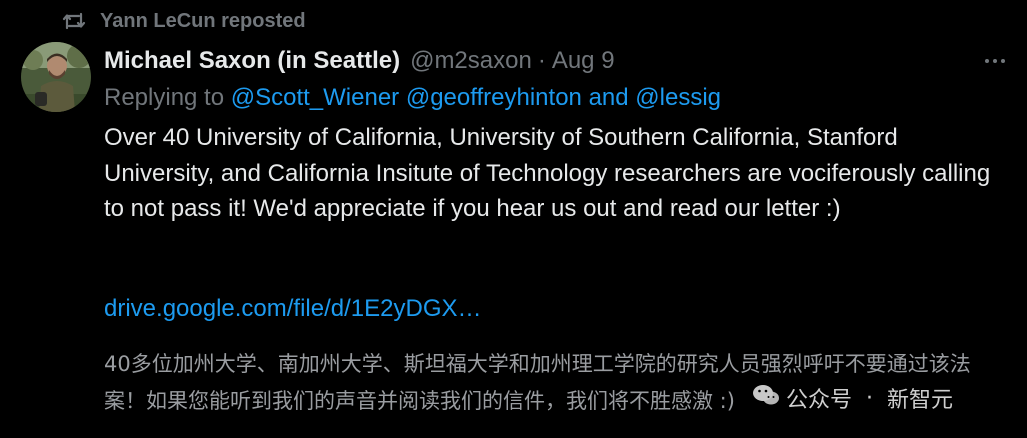  Describe the element at coordinates (995, 61) in the screenshot. I see `more-options-button` at that location.